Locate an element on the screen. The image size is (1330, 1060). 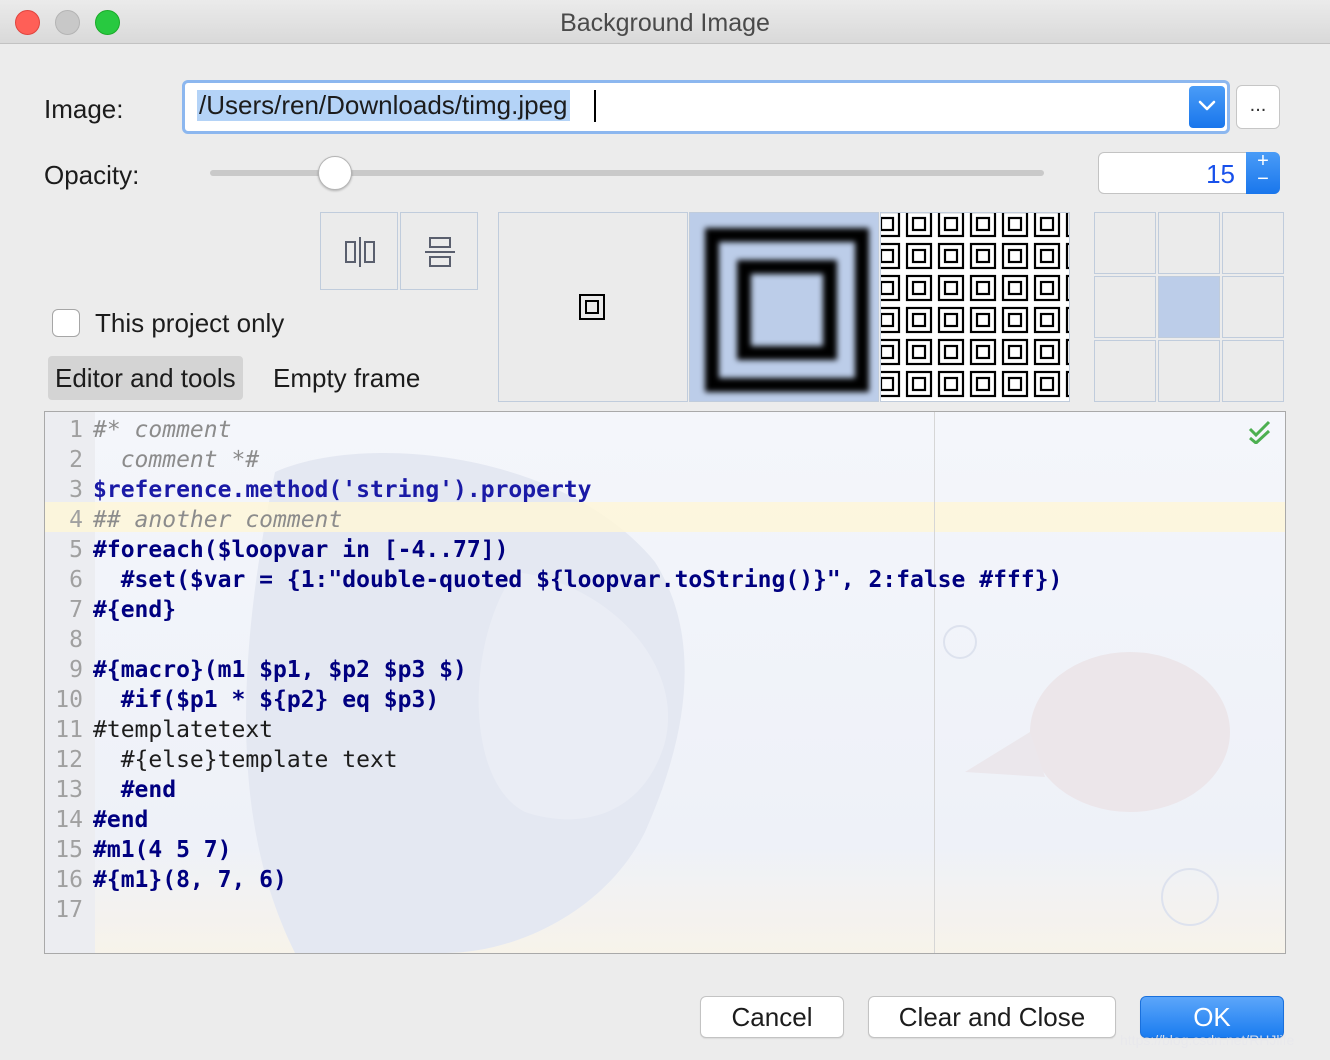
anchor-grid is located at coordinates (1189, 307).